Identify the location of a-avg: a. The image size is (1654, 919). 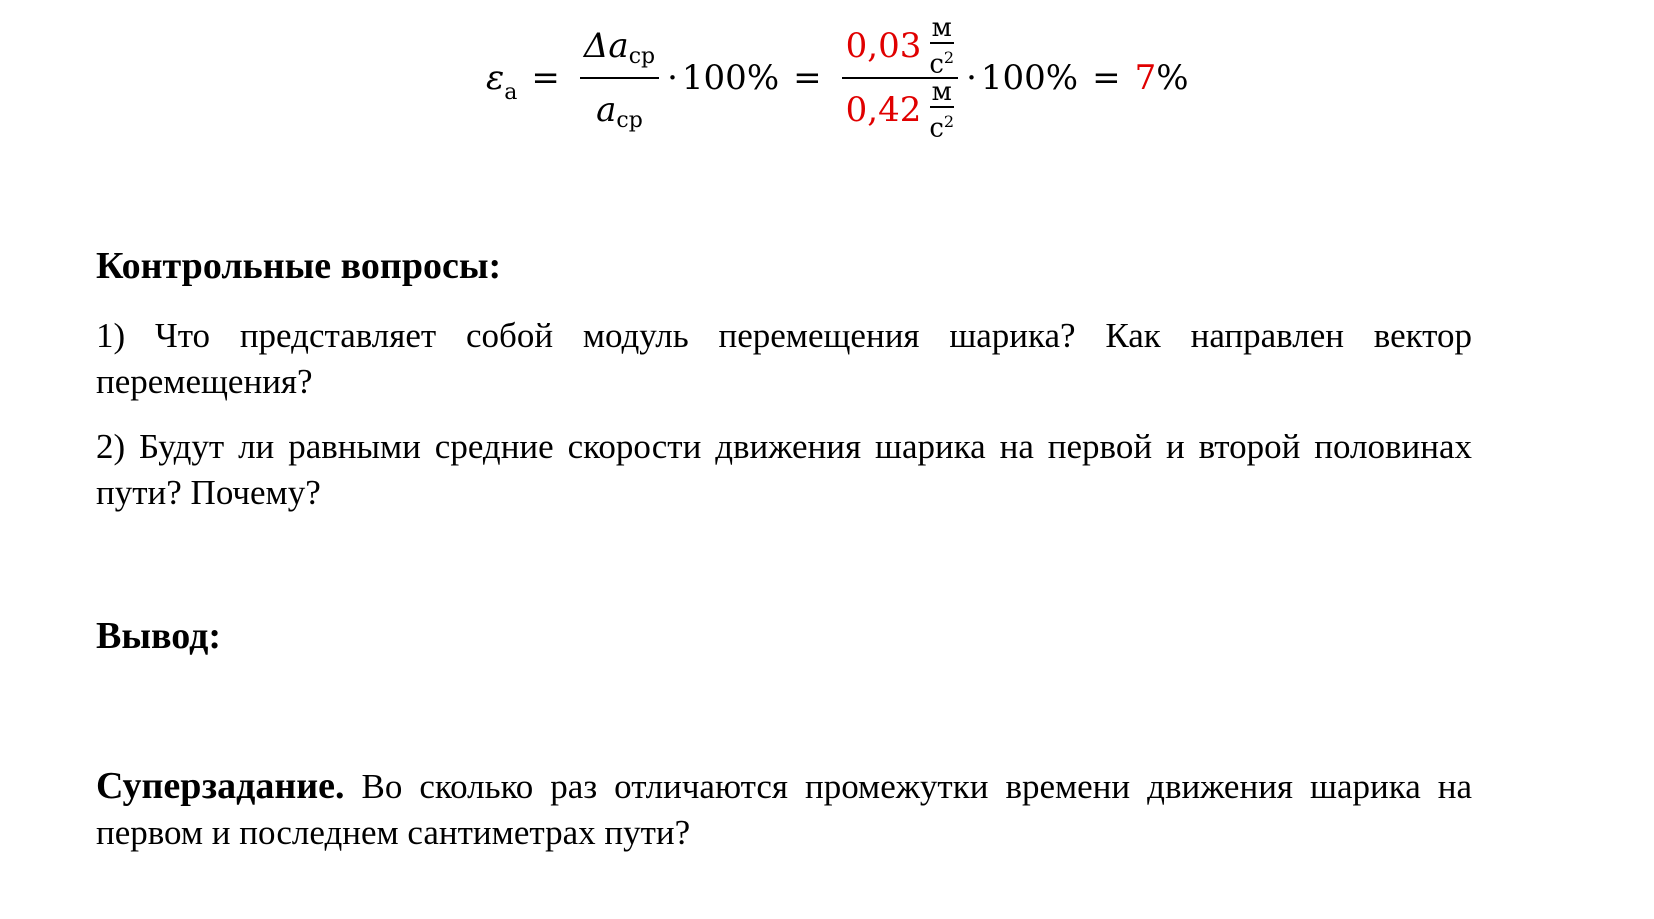
(606, 110).